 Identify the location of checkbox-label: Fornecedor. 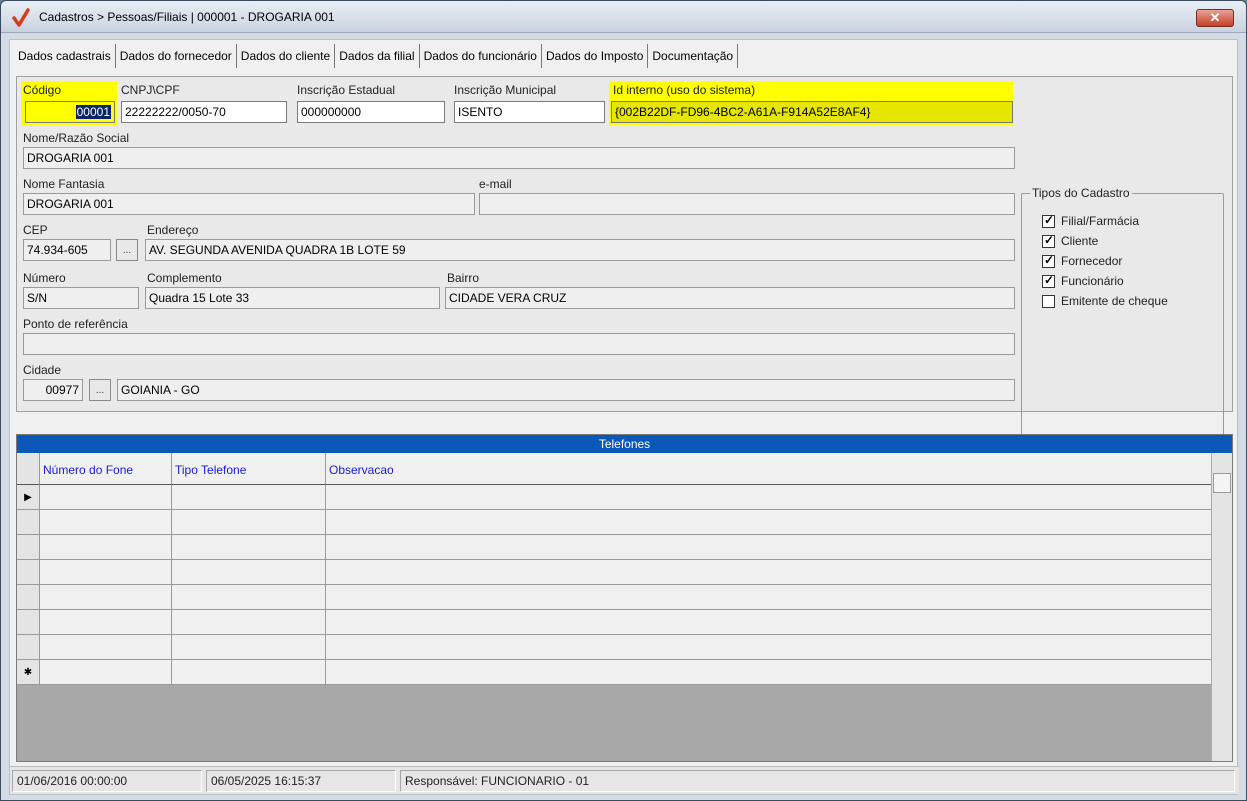
(1092, 261).